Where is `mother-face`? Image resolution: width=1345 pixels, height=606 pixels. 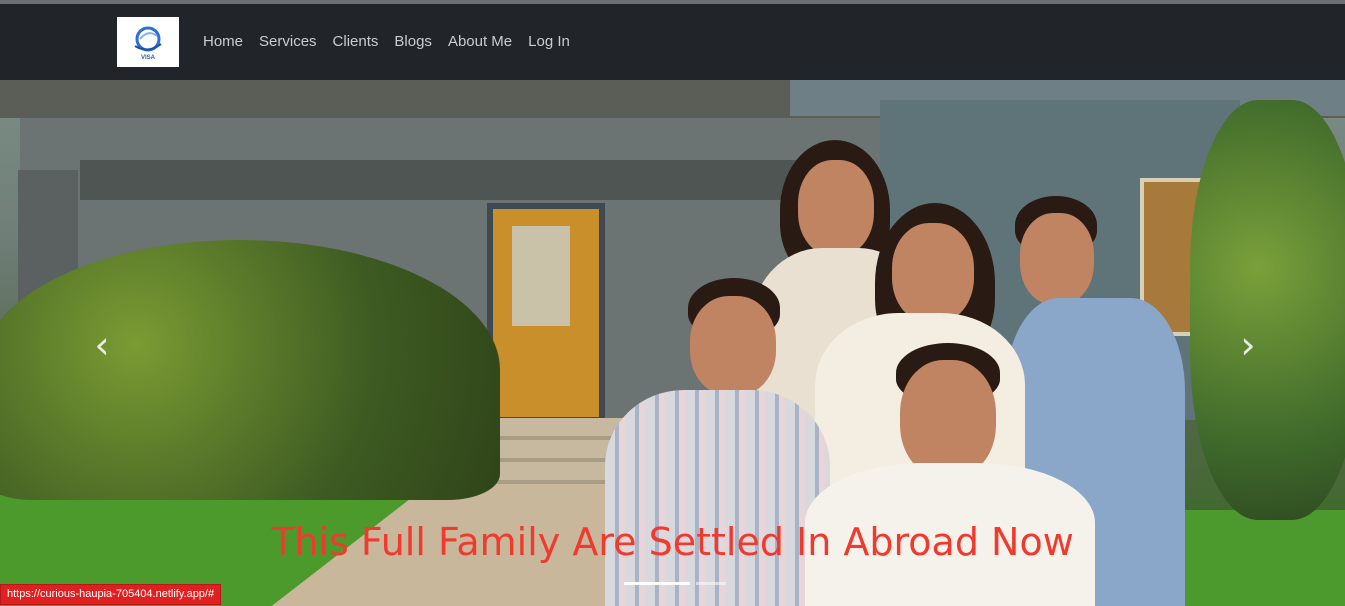
mother-face is located at coordinates (836, 208).